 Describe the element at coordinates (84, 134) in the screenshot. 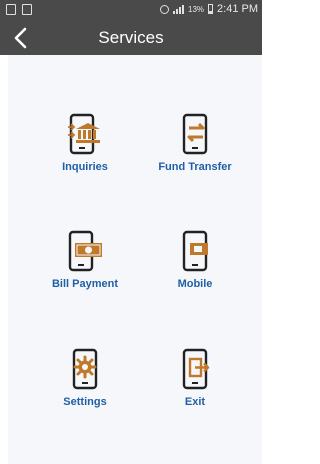

I see `bank-phone-icon` at that location.